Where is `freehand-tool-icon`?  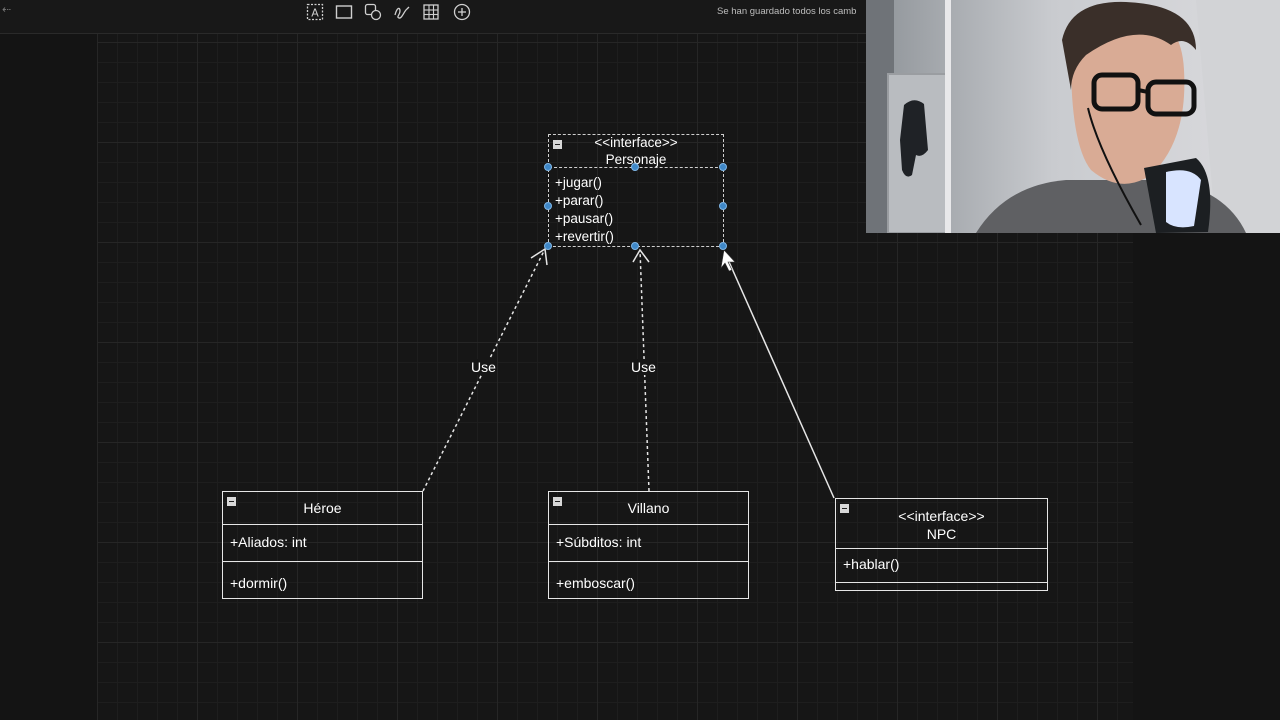
freehand-tool-icon is located at coordinates (402, 12).